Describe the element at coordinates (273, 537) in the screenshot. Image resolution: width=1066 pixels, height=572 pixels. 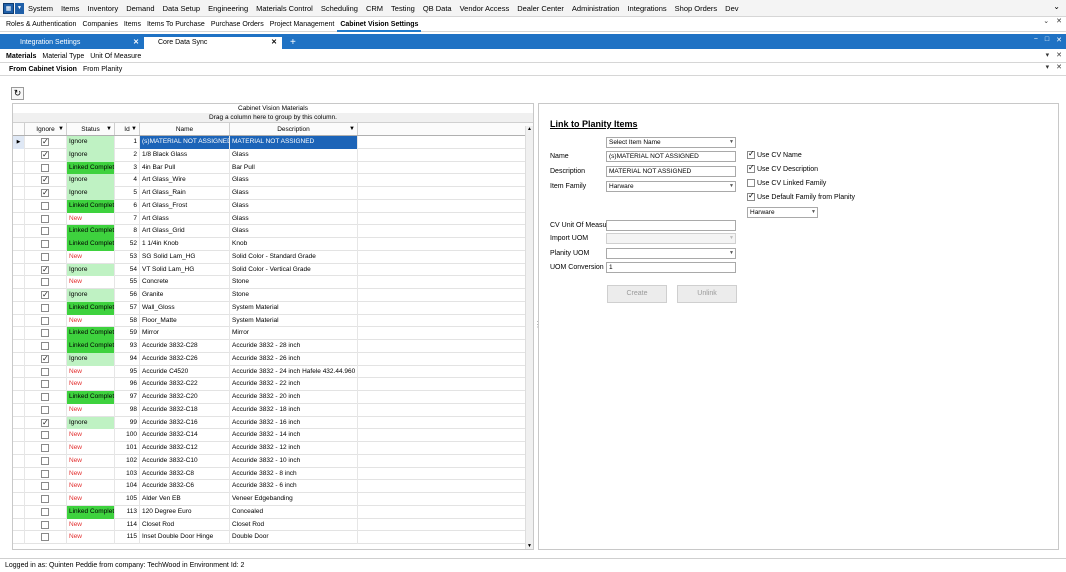
I see `table-row: New 115 Inset Double Door Hinge Double Door` at that location.